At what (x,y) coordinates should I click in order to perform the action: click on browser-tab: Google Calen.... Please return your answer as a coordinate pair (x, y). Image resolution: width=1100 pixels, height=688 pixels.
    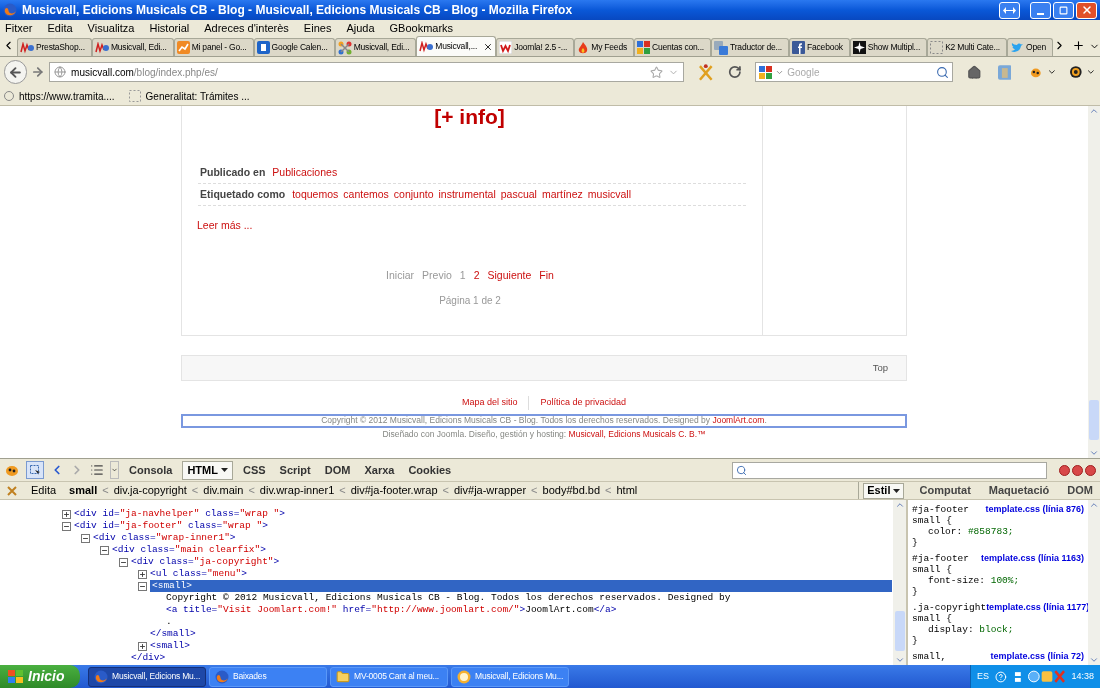
    Looking at the image, I should click on (294, 47).